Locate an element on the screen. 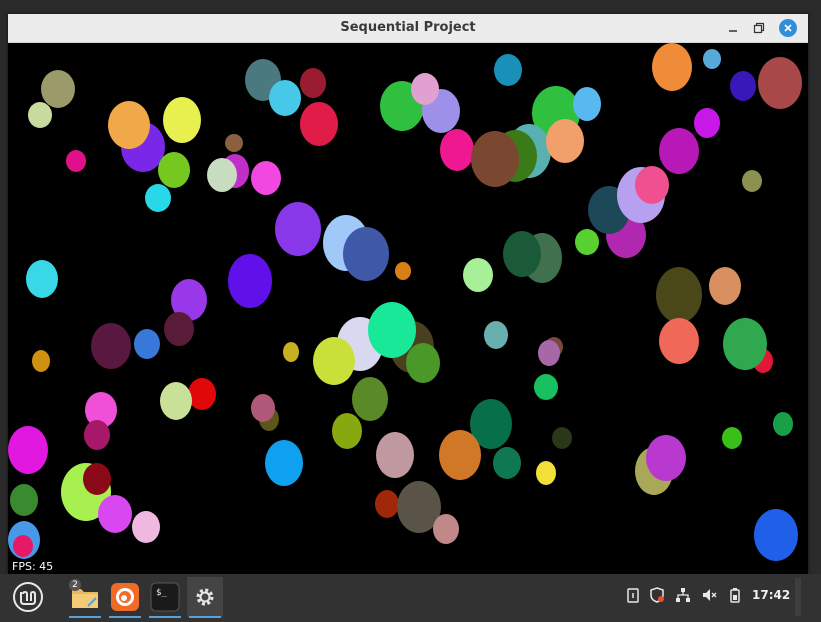 This screenshot has height=622, width=821. menu-button is located at coordinates (28, 597).